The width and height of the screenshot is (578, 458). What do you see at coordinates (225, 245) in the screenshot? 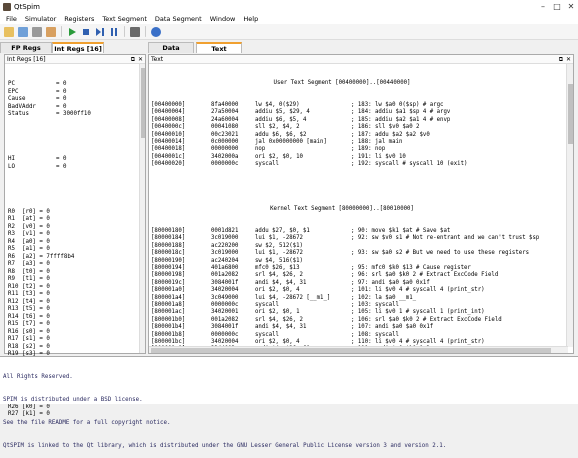
I see `instruction-word: ac220200` at bounding box center [225, 245].